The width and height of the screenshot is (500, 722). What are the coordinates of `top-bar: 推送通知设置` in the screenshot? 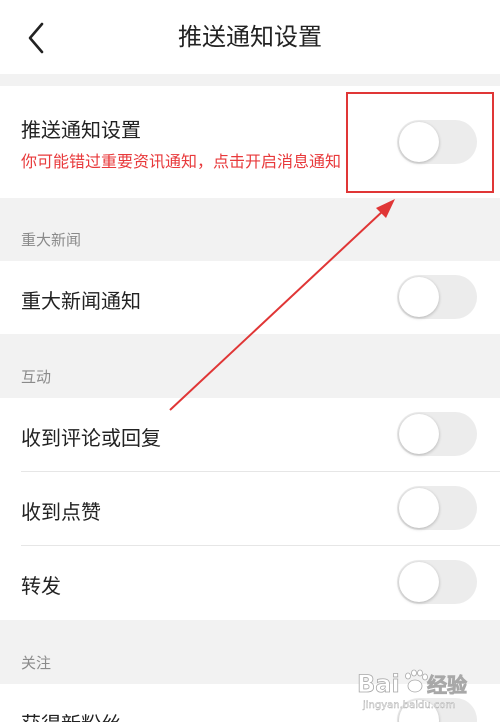 It's located at (250, 37).